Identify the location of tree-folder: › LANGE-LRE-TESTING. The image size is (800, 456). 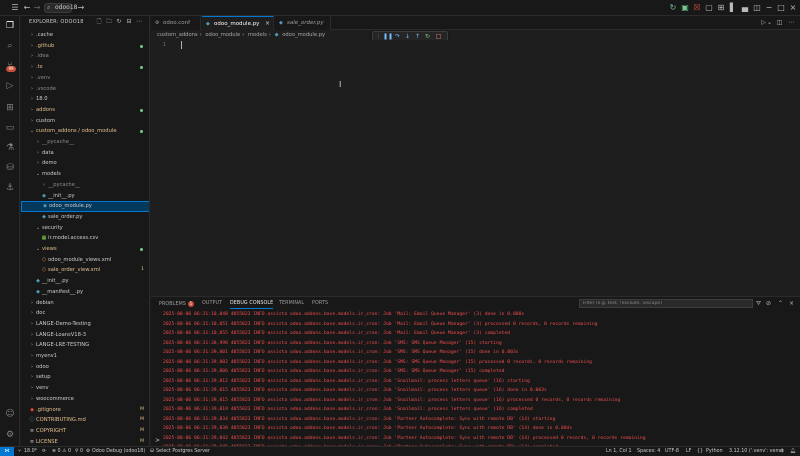
(85, 345).